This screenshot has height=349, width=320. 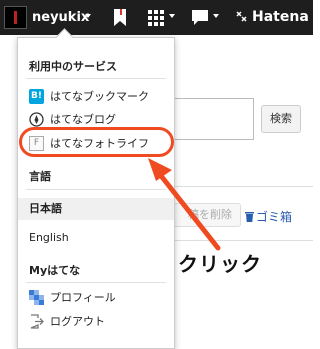 I want to click on my-hatena-heading: Myはてな, so click(x=55, y=270).